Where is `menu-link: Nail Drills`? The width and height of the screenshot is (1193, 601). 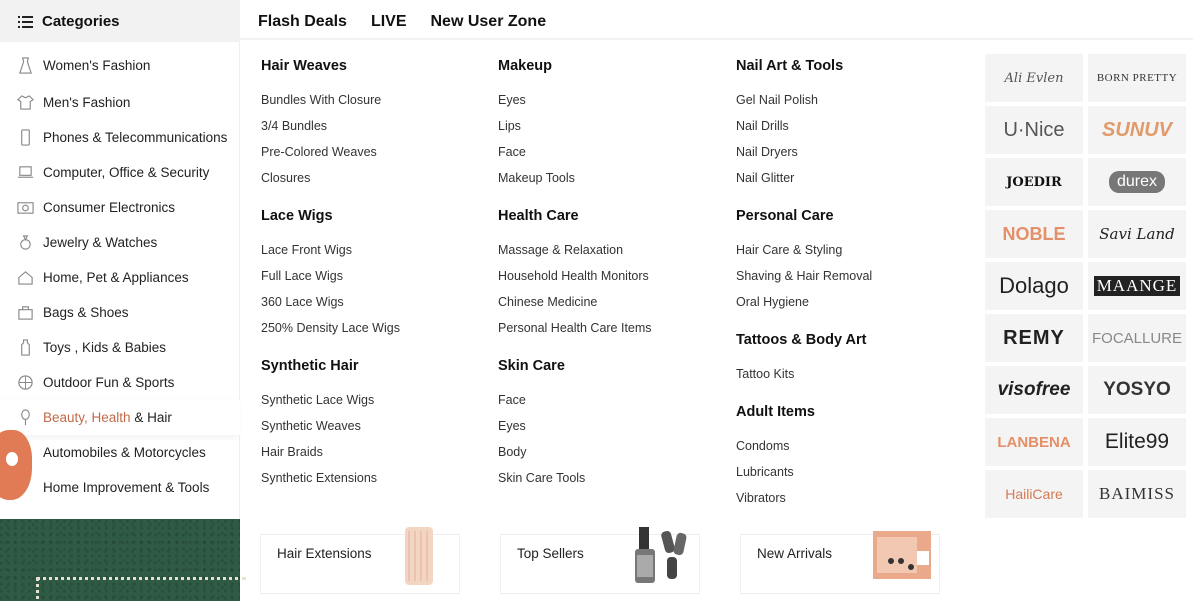 menu-link: Nail Drills is located at coordinates (846, 130).